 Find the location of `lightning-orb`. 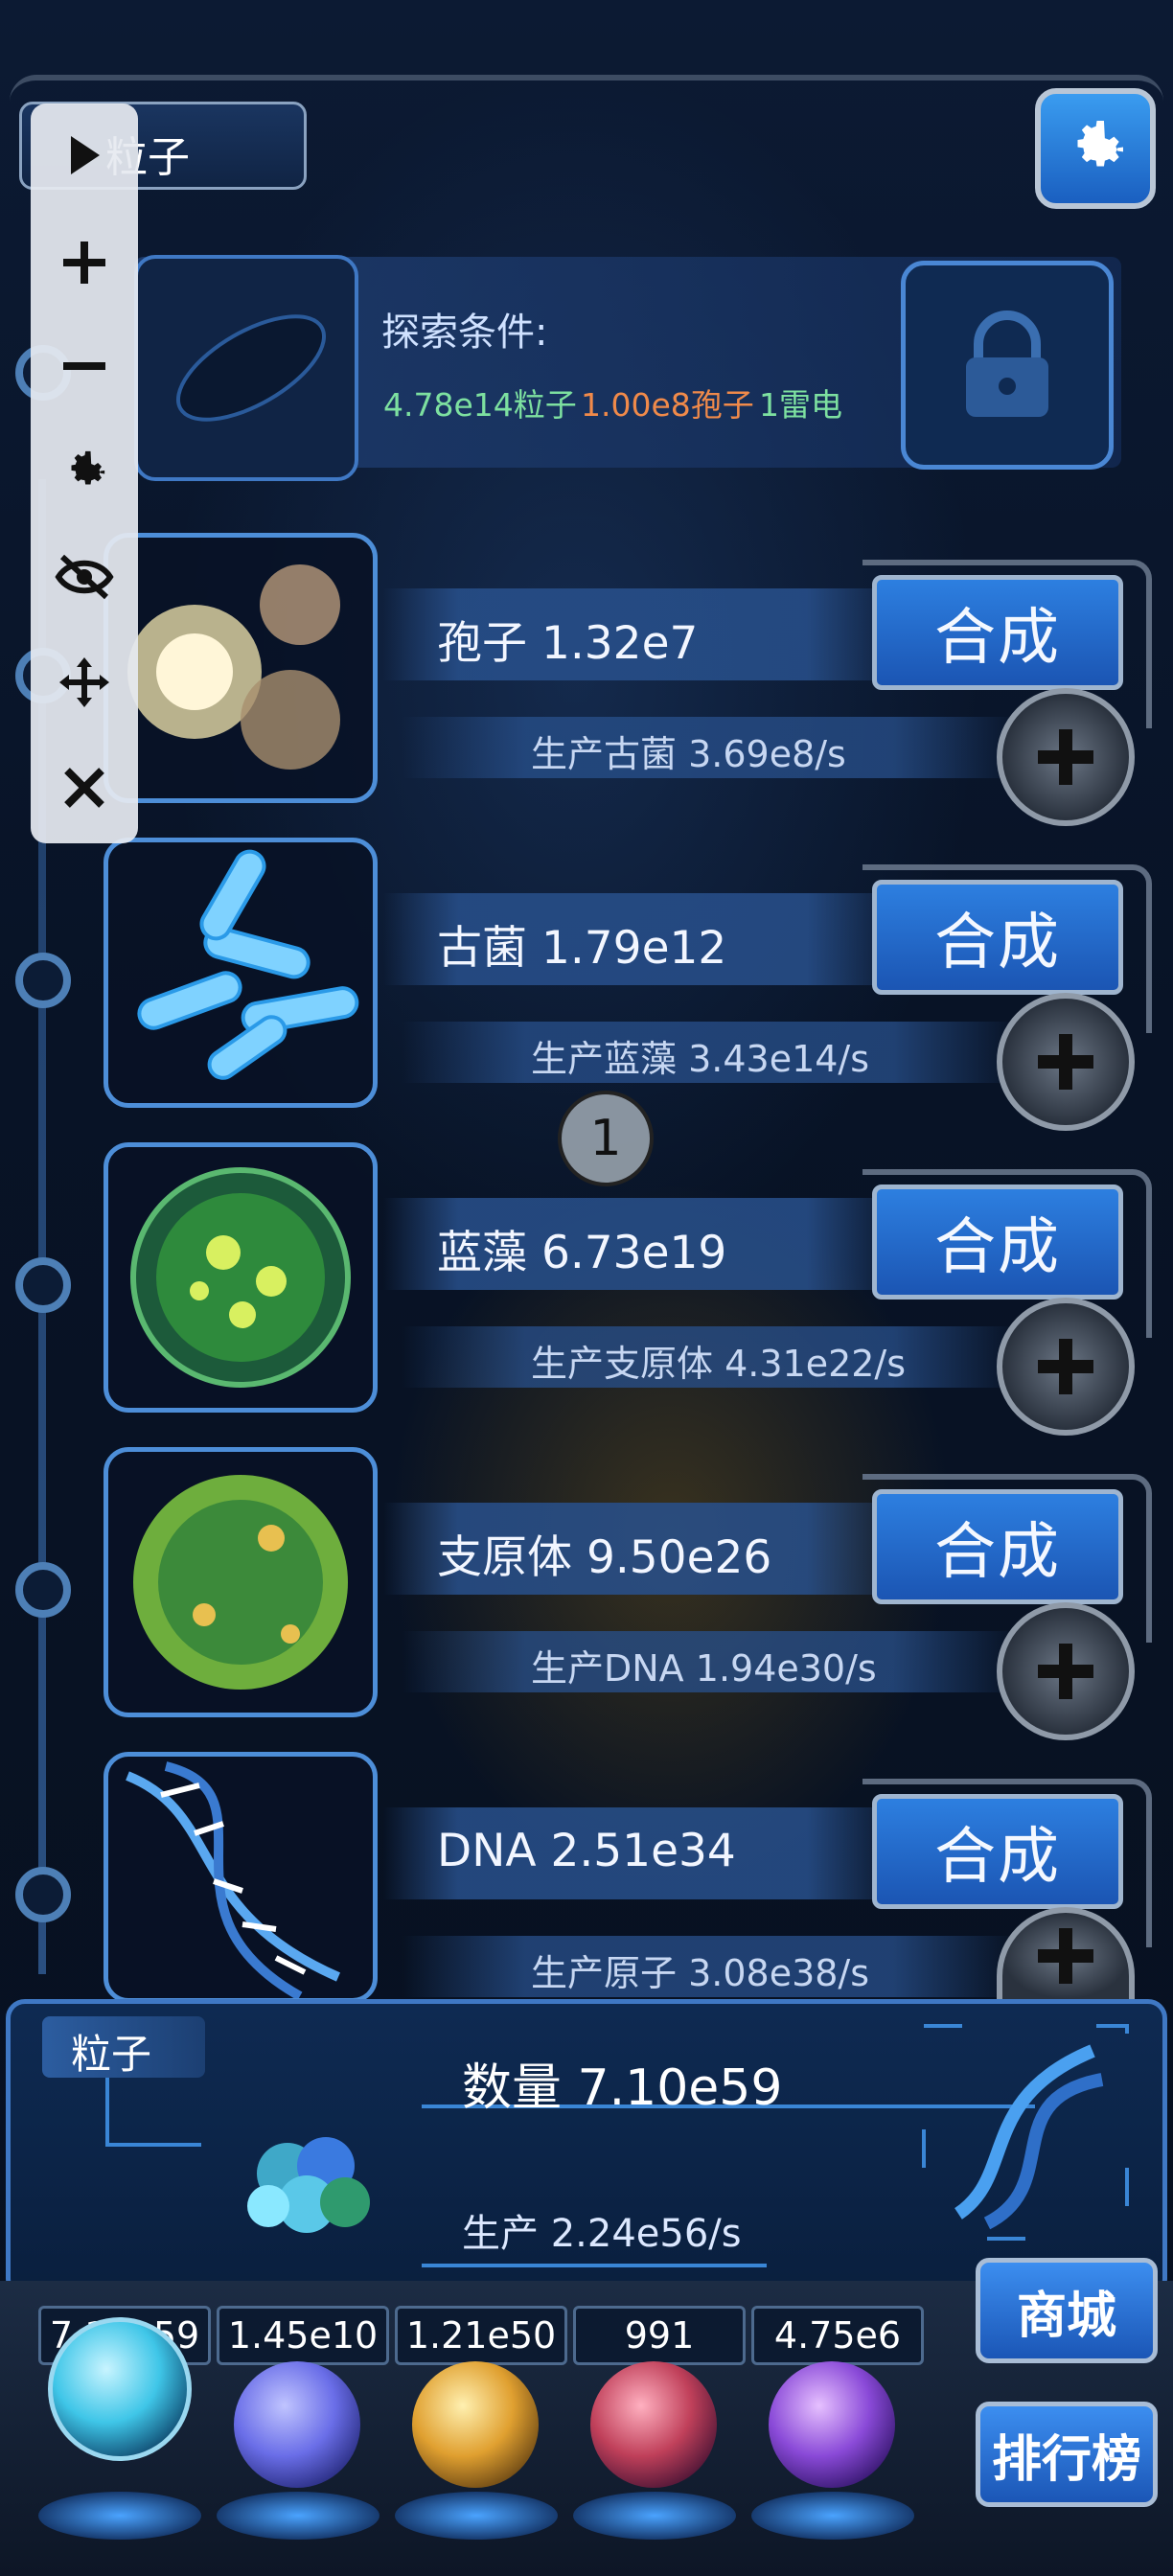

lightning-orb is located at coordinates (297, 2424).